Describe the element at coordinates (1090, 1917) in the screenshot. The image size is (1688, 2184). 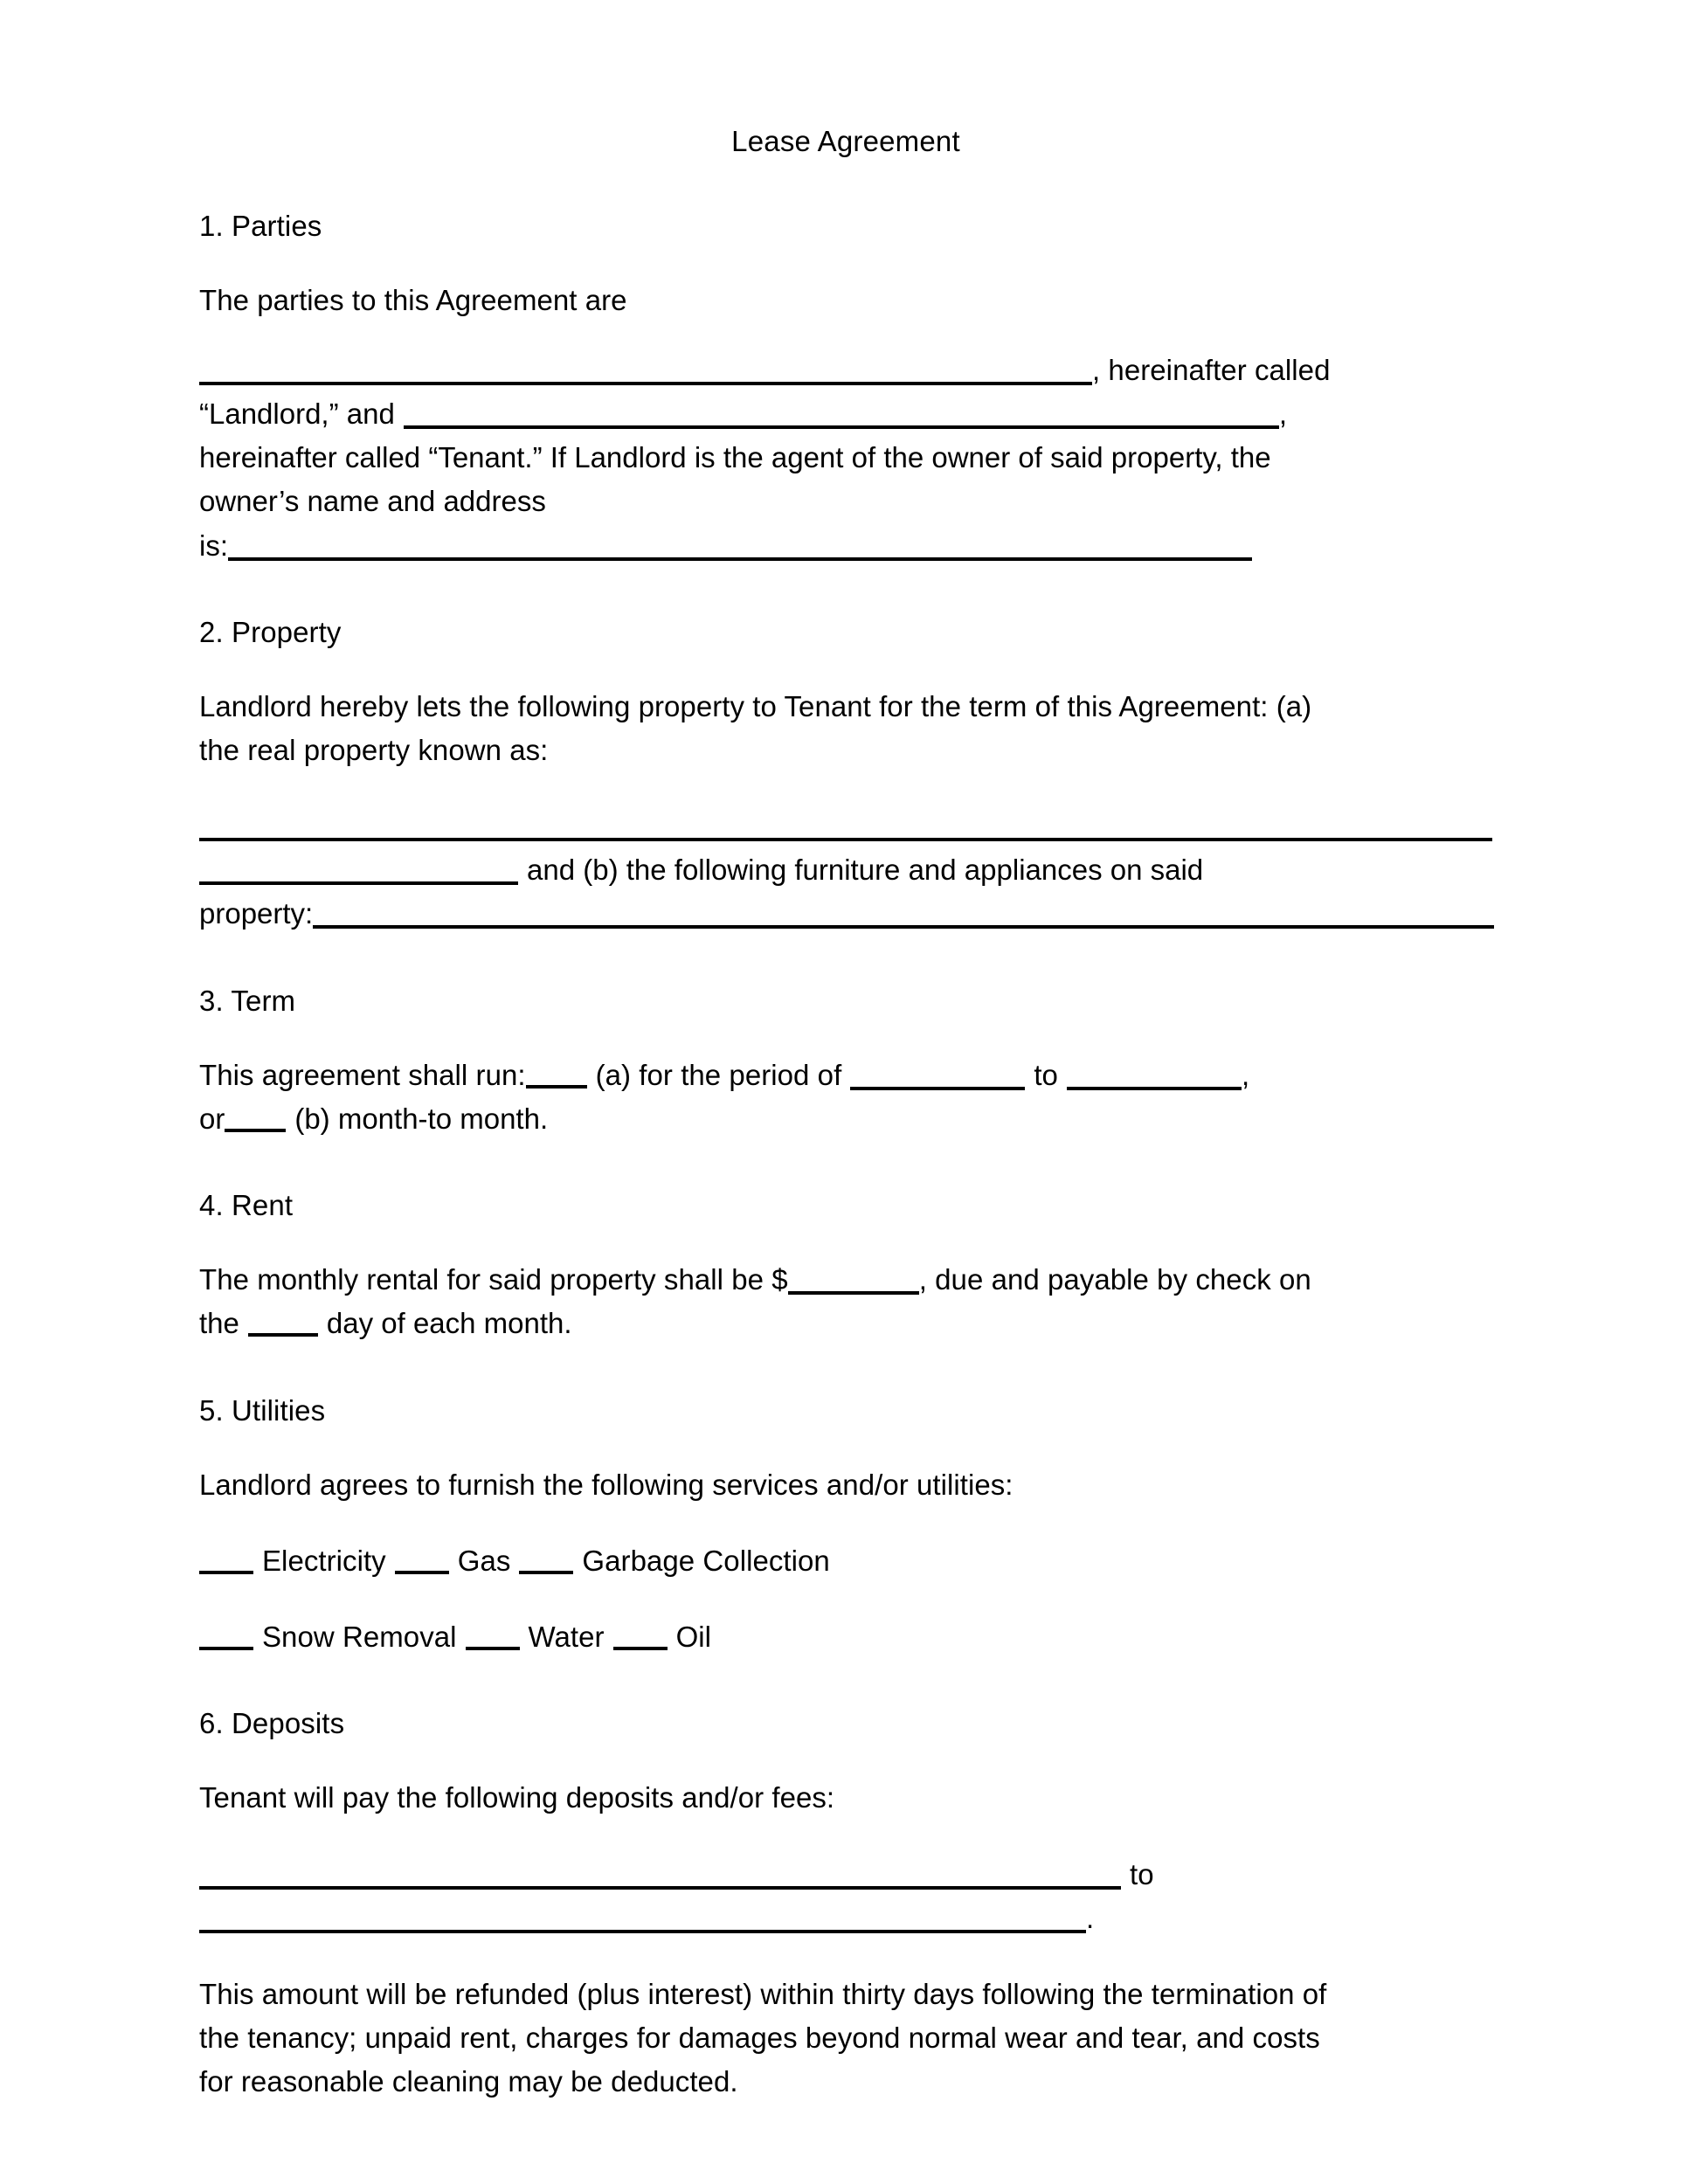
I see `deposits-period: .` at that location.